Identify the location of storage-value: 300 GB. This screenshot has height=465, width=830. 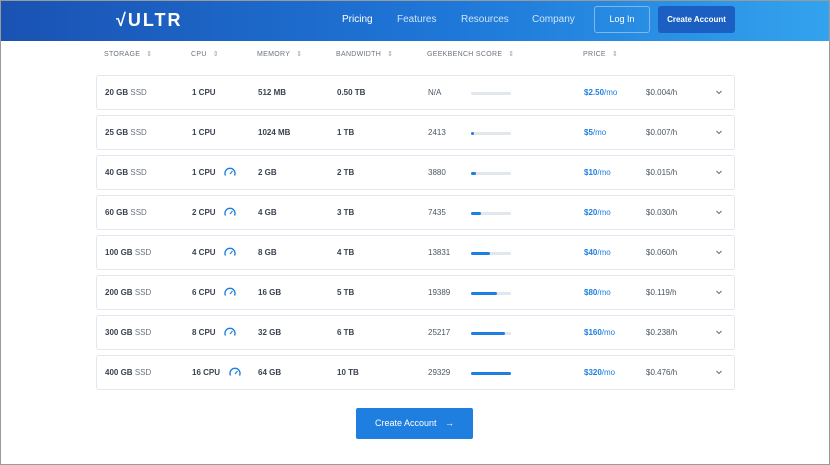
(119, 332).